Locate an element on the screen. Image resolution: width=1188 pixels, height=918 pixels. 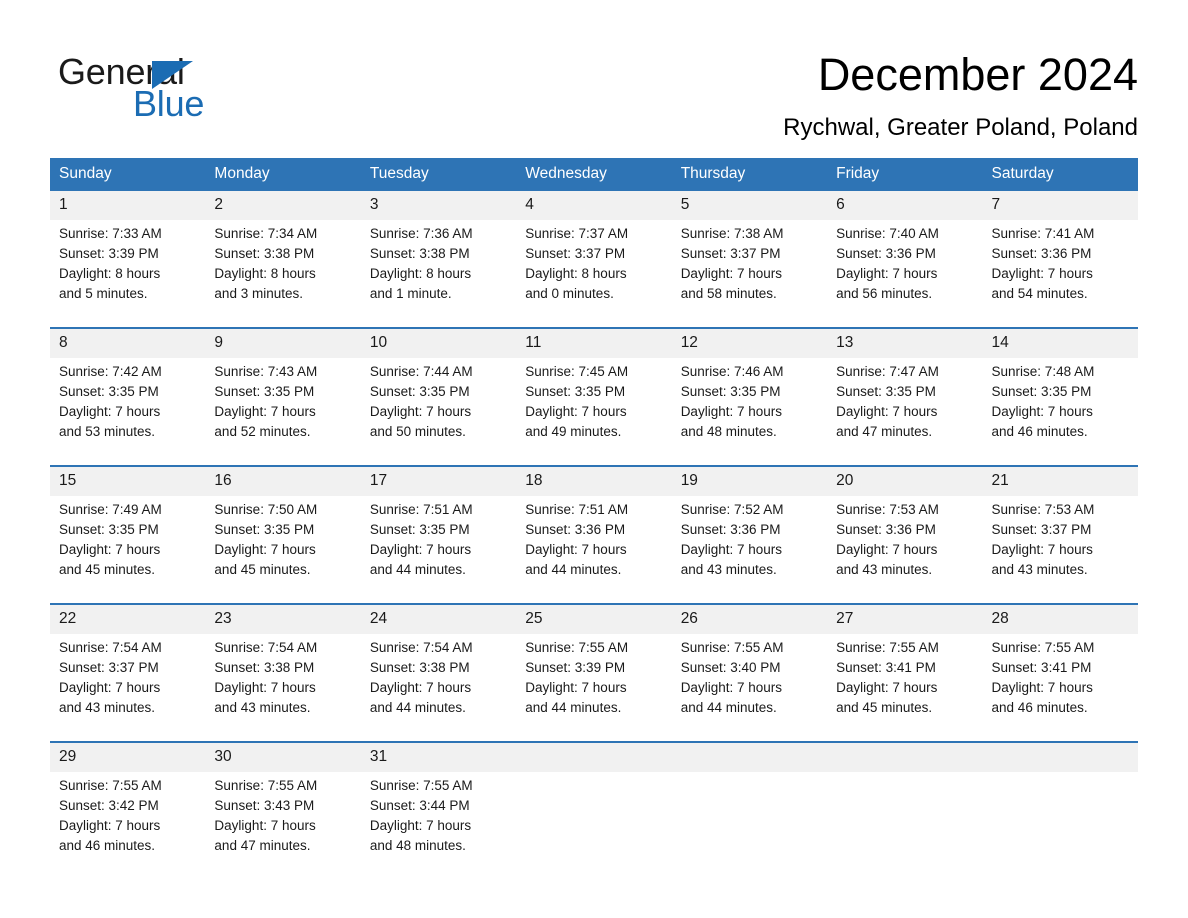
day-number: 2 is located at coordinates (283, 205).